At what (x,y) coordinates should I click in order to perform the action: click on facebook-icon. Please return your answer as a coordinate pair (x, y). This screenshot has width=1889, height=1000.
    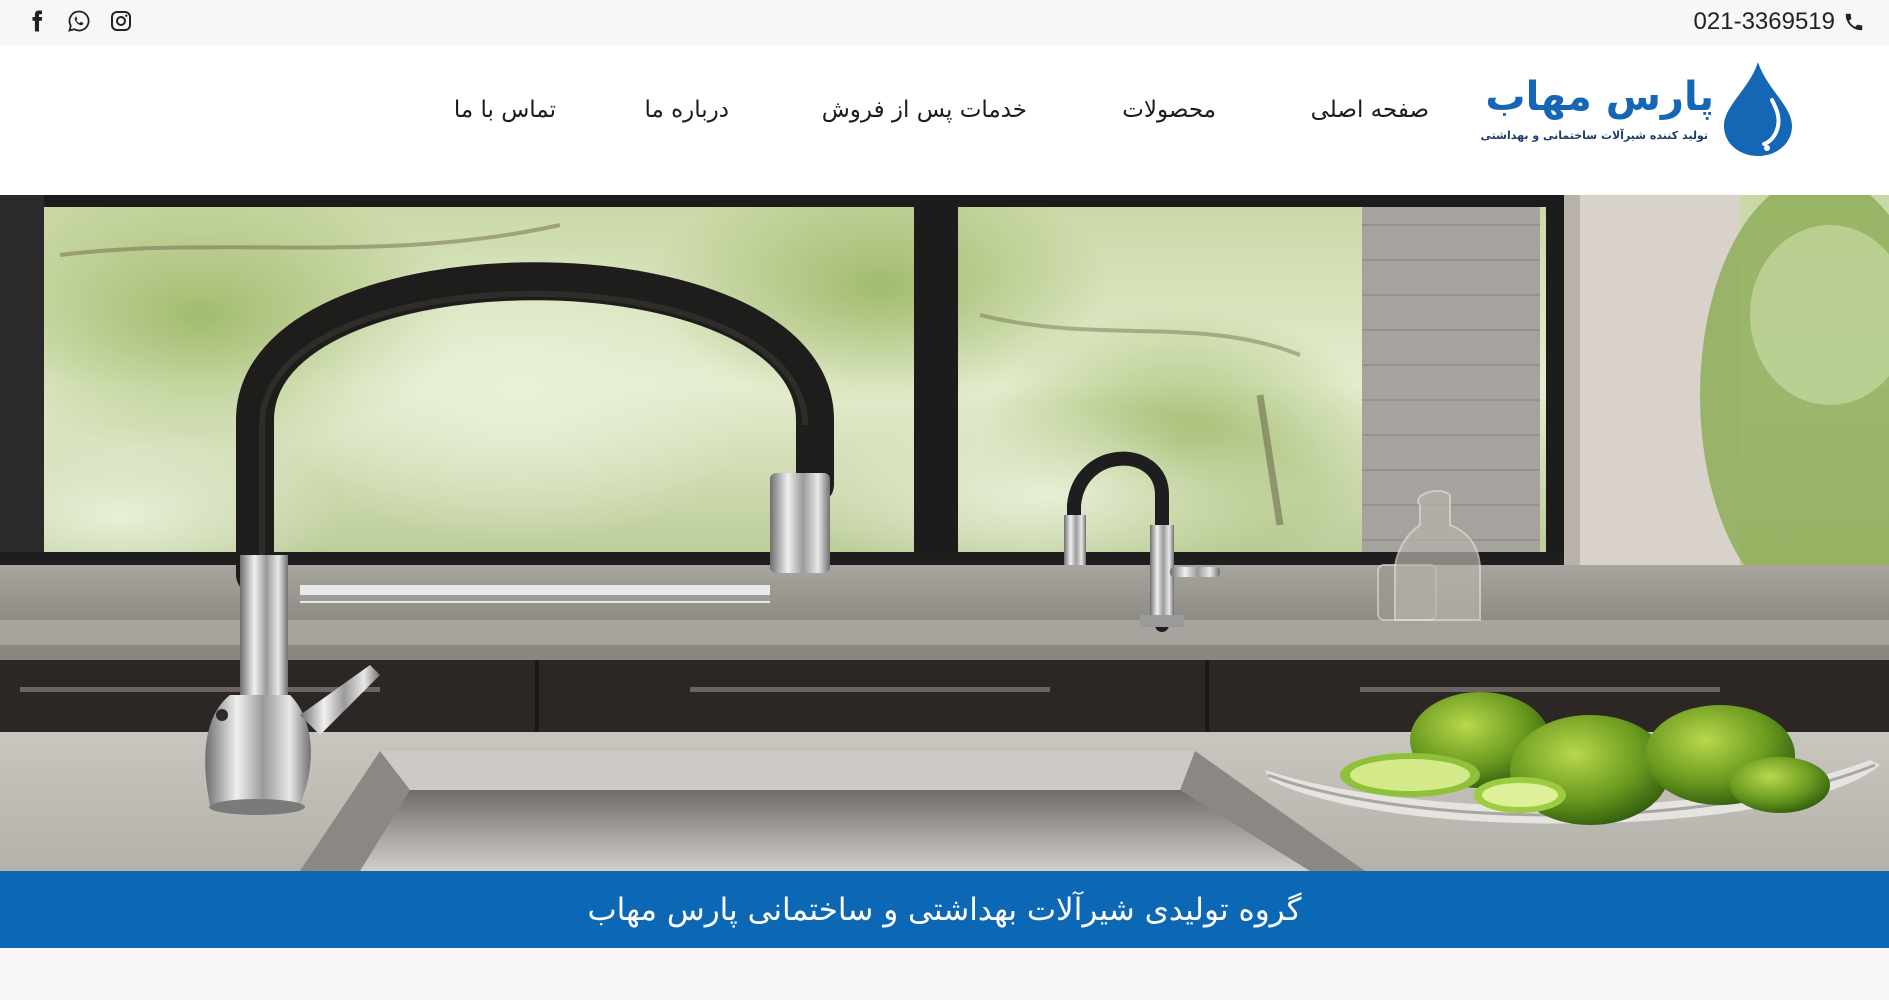
    Looking at the image, I should click on (37, 21).